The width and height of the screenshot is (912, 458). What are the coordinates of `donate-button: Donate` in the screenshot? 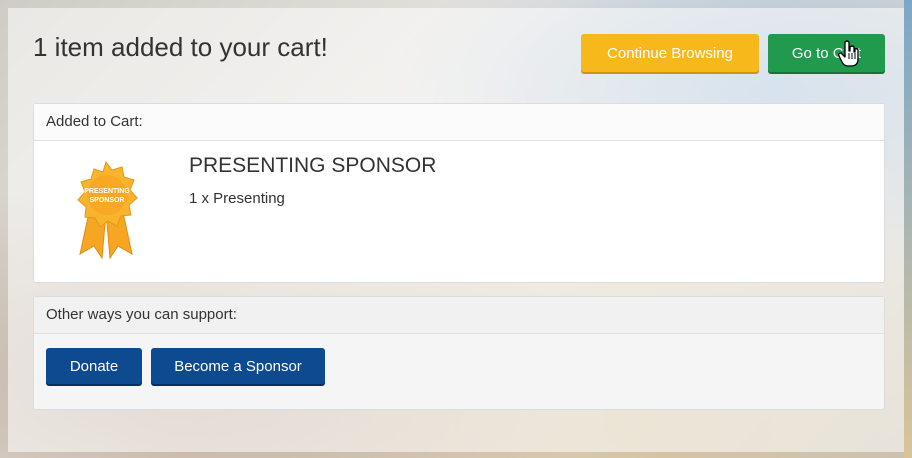 It's located at (94, 366).